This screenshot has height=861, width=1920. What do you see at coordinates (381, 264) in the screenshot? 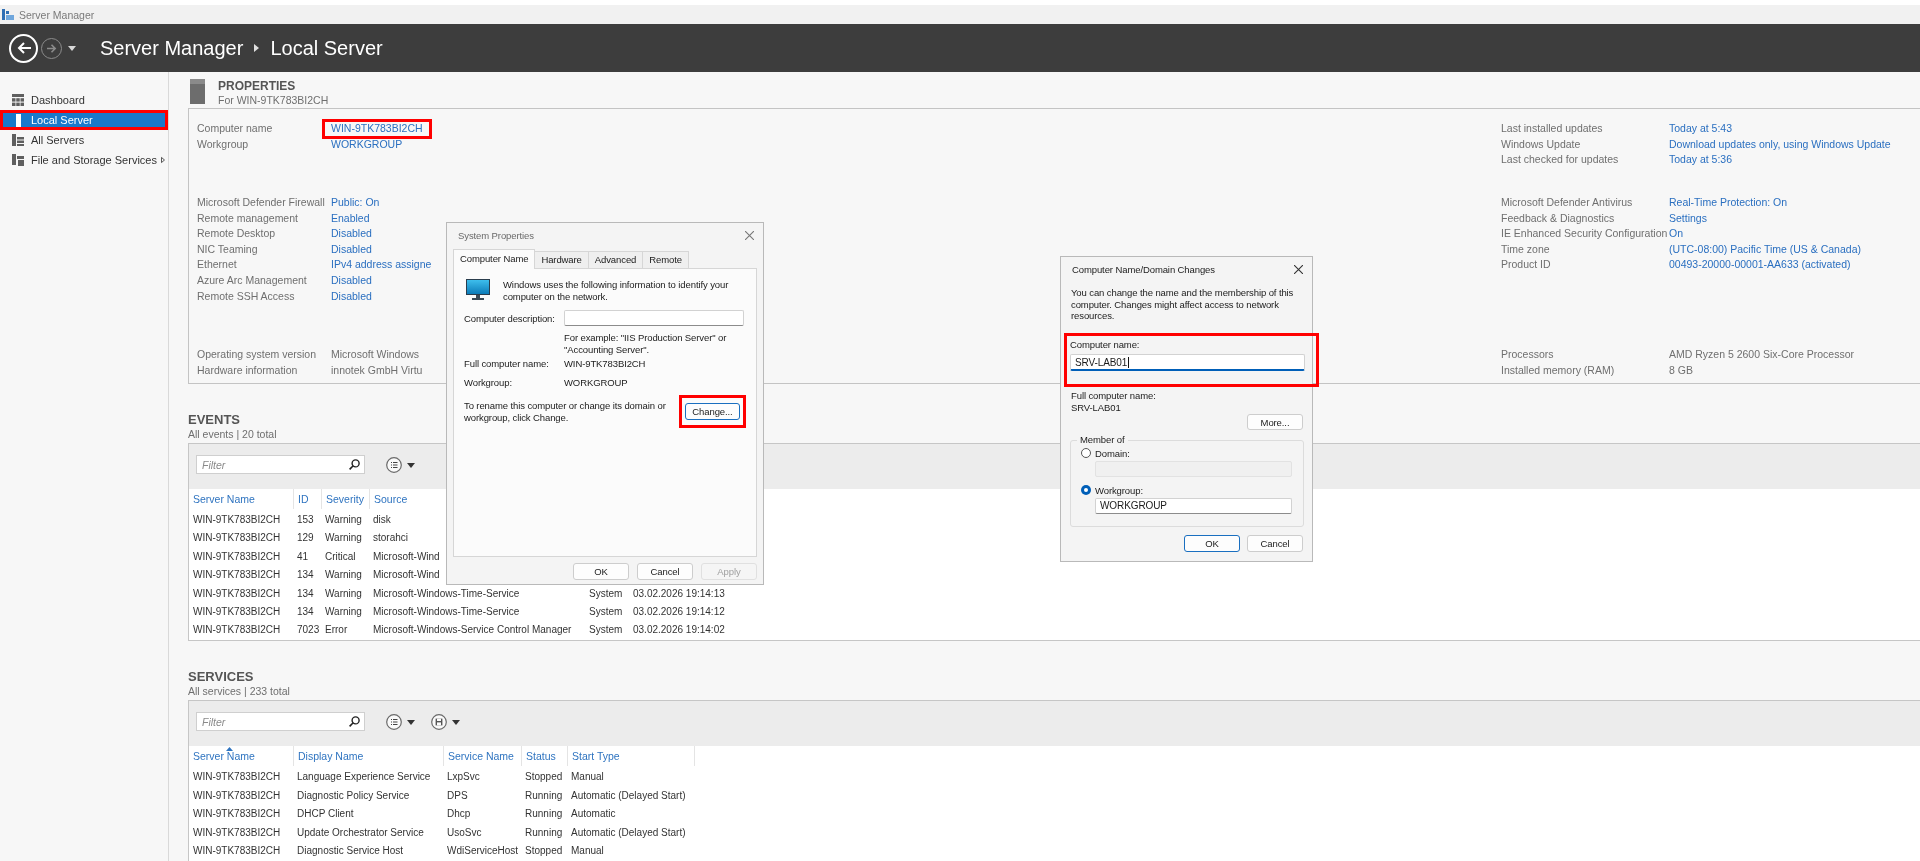
I see `property-link: IPv4 address assigne` at bounding box center [381, 264].